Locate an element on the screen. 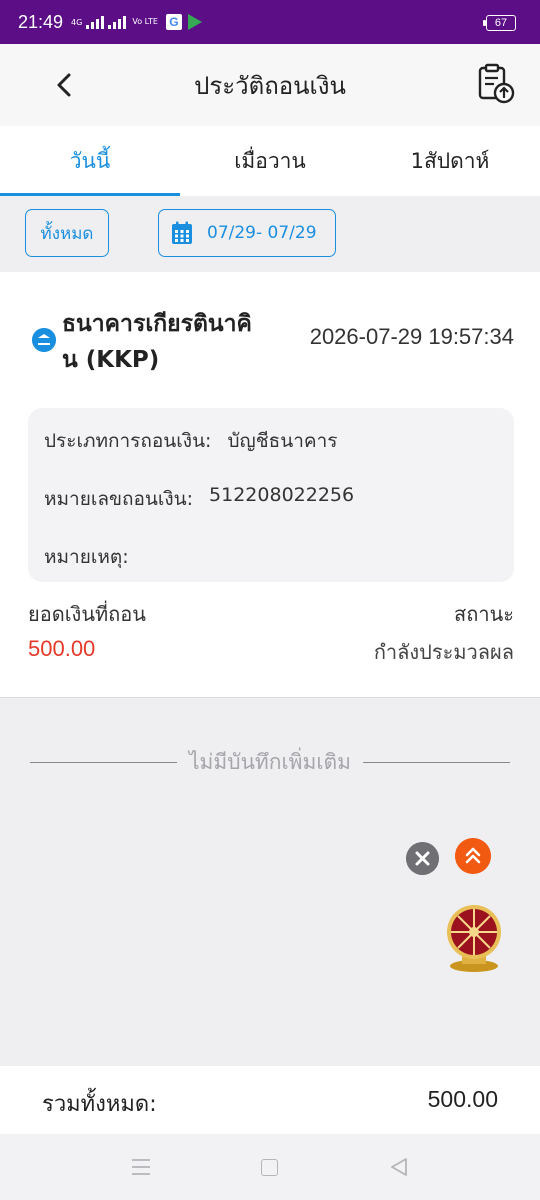  detail-row-note: หมายเหตุ: is located at coordinates (271, 567).